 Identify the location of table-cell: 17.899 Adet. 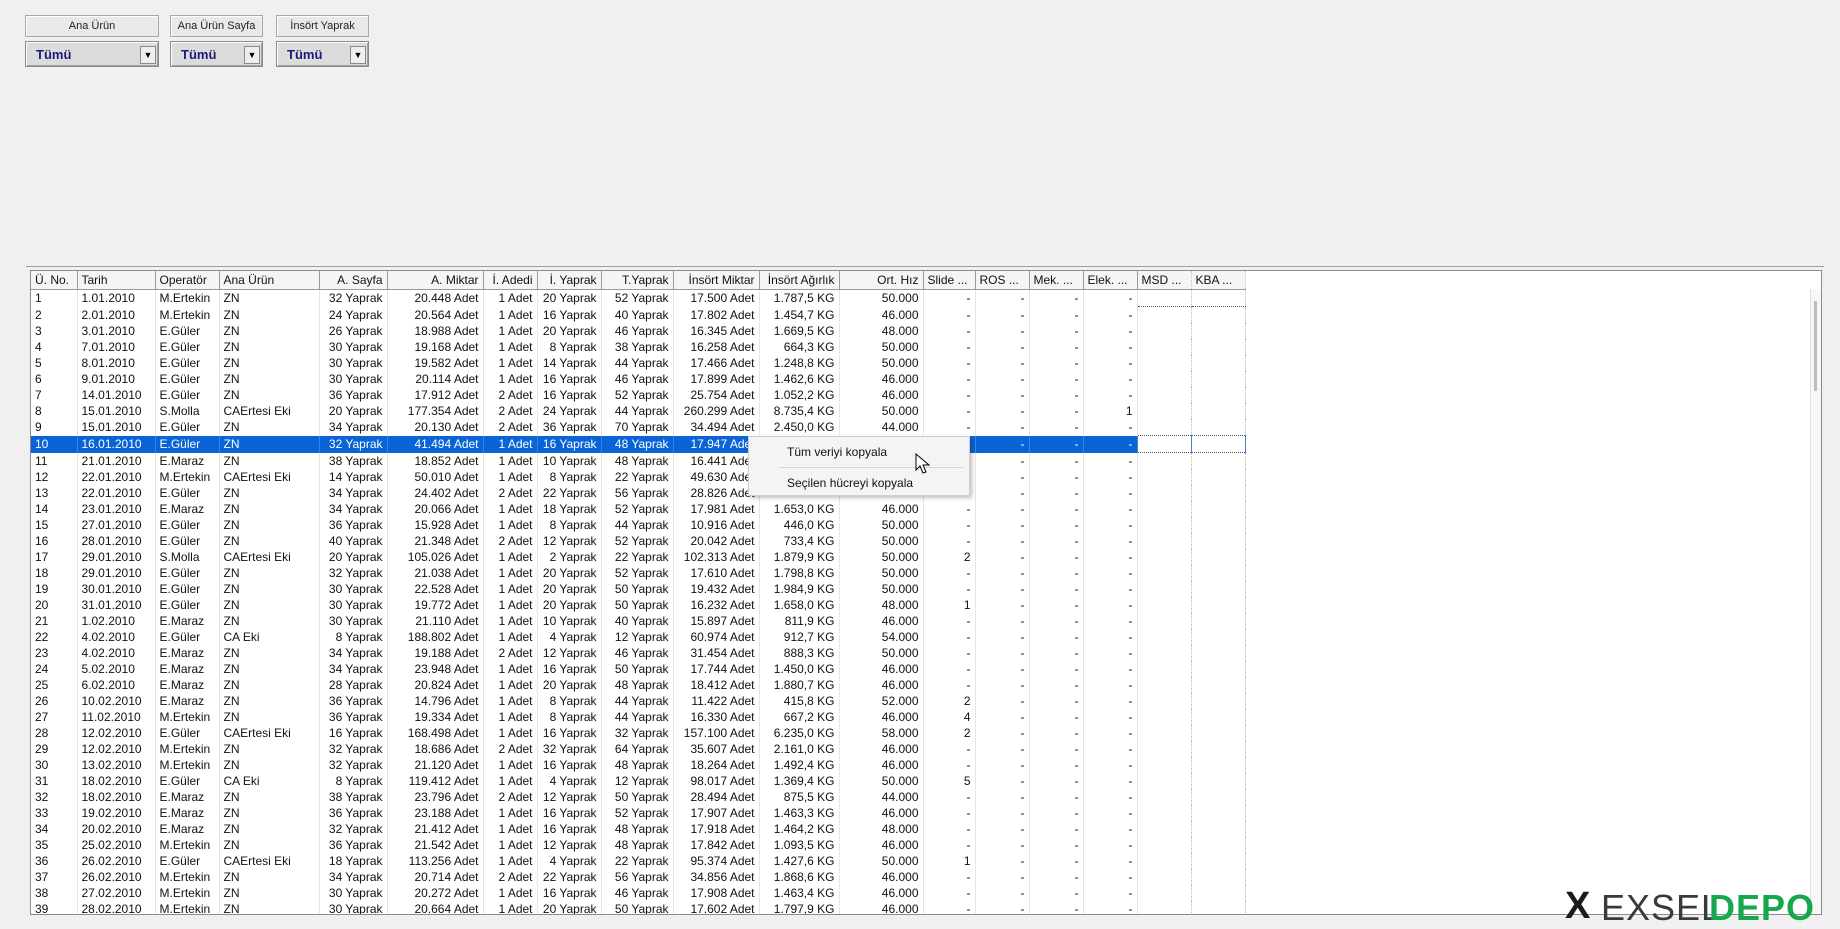
(716, 379).